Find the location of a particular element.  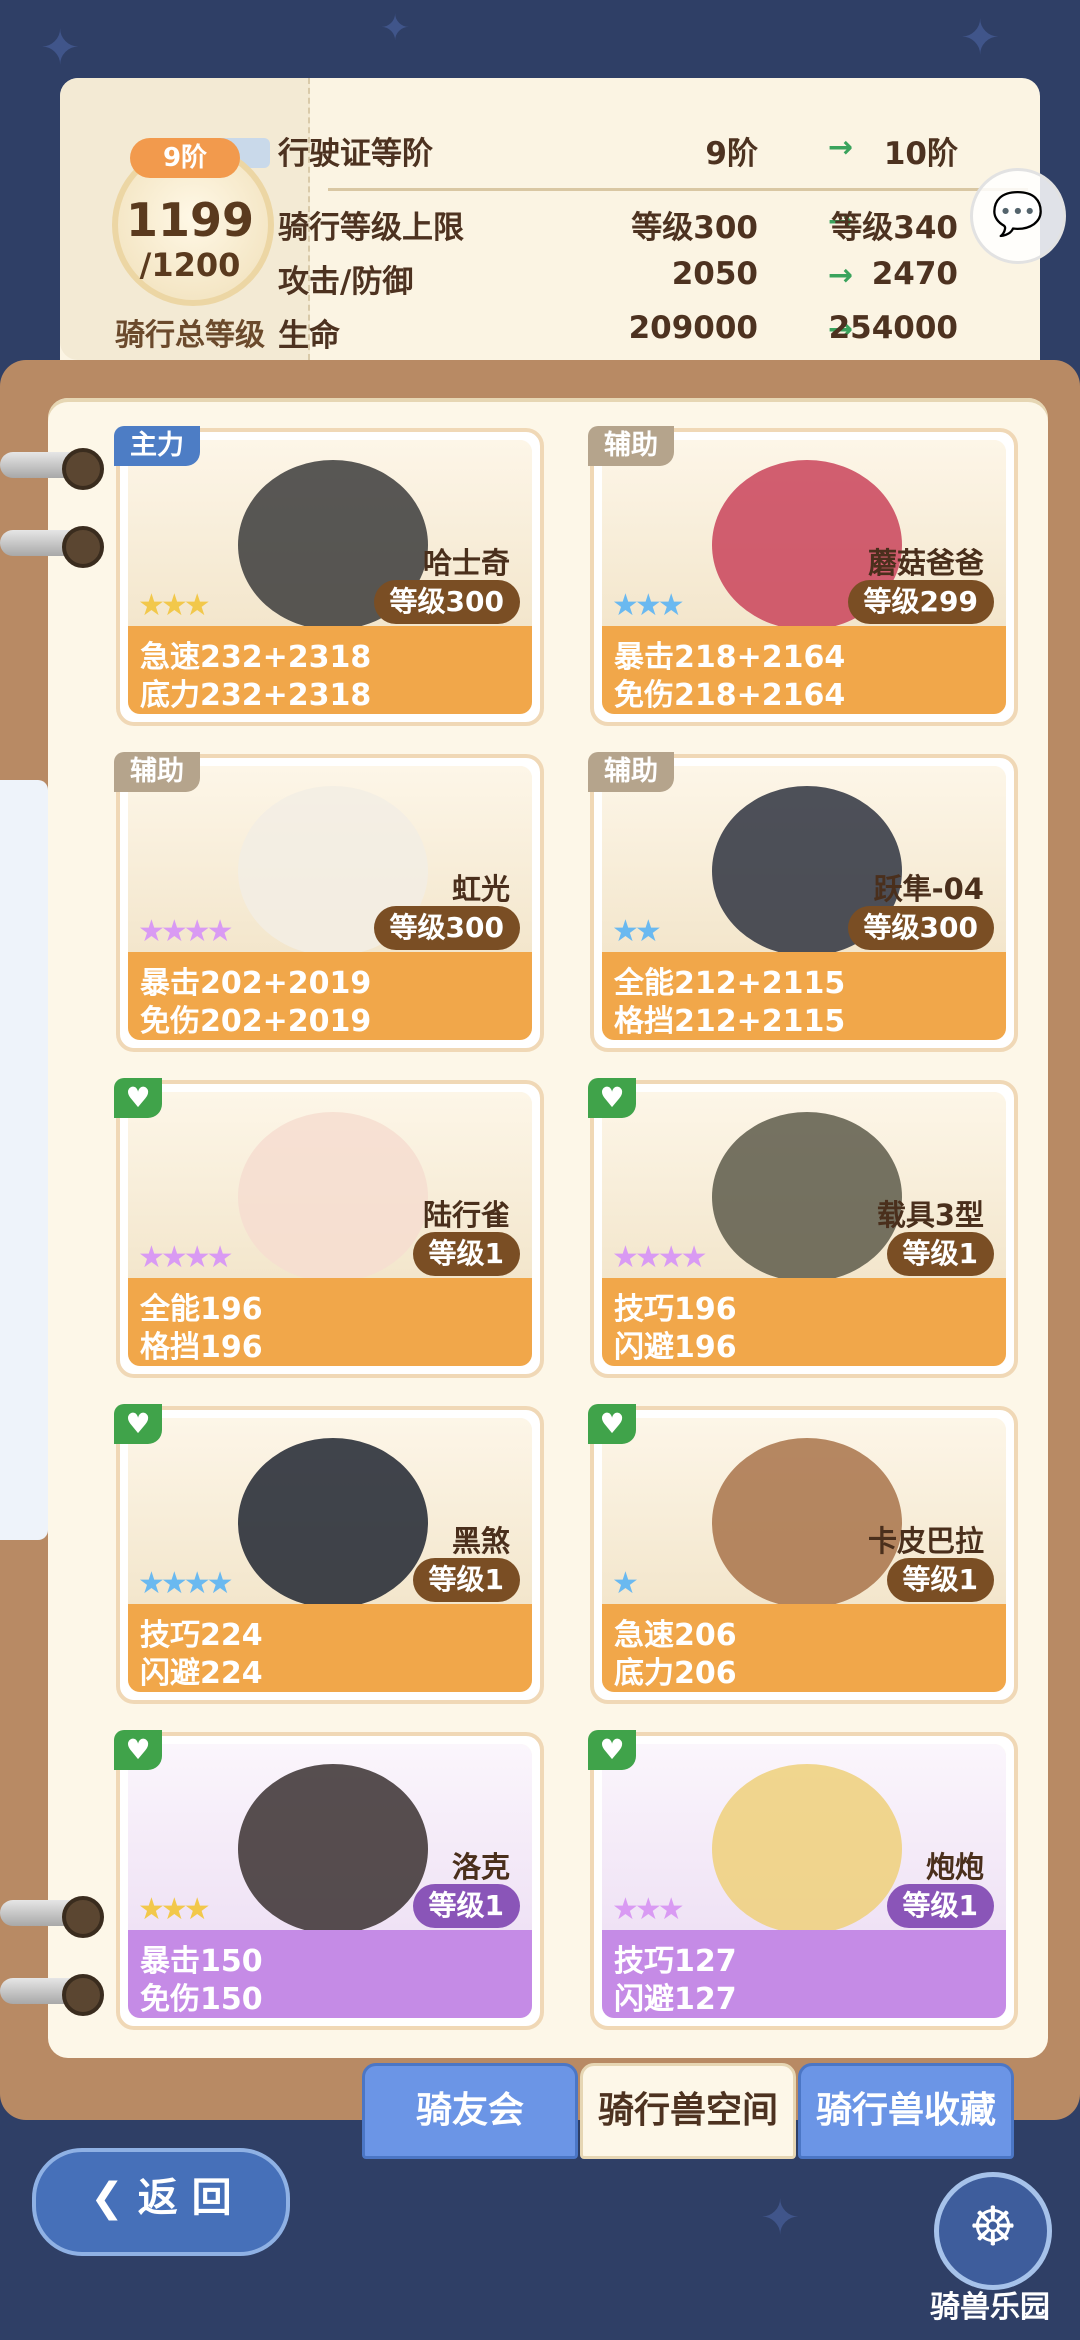

mount-card-inner: 技巧127 闪避127 炮炮 等级1 ★★★ is located at coordinates (804, 1881).